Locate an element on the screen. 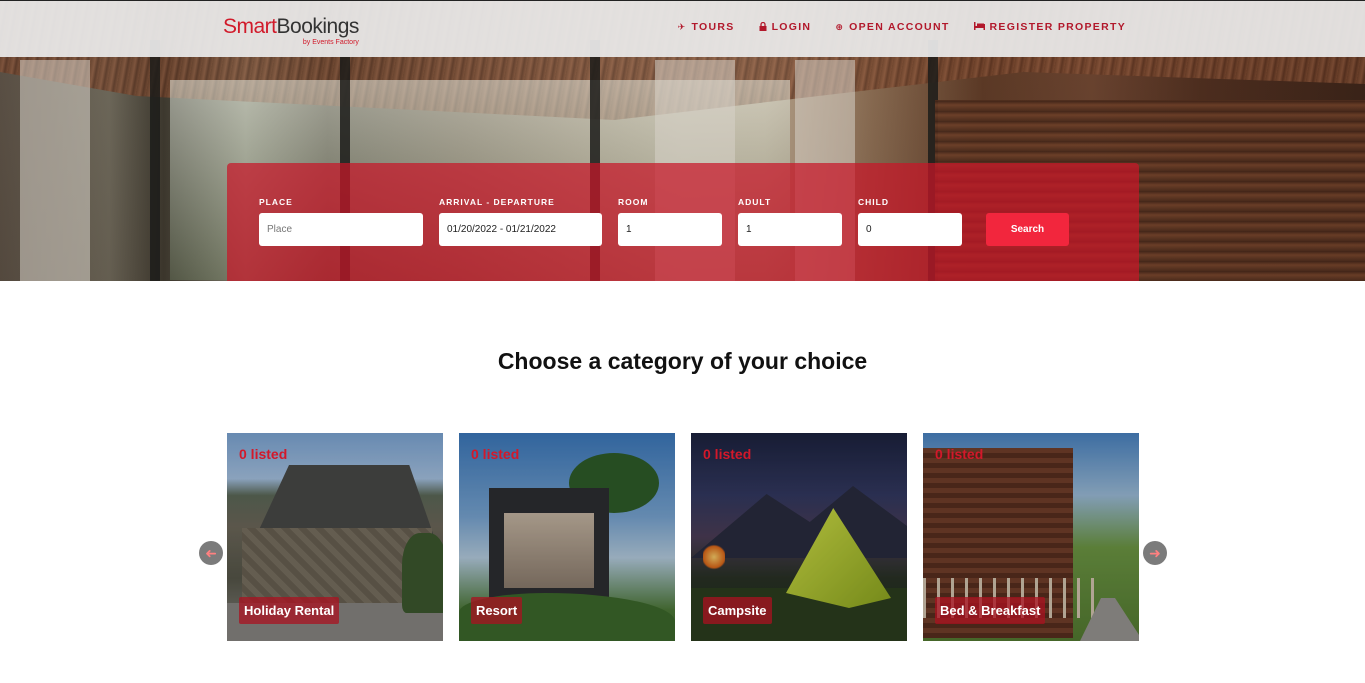 The image size is (1365, 683). nav-link-tours: ✈ TOURS is located at coordinates (706, 27).